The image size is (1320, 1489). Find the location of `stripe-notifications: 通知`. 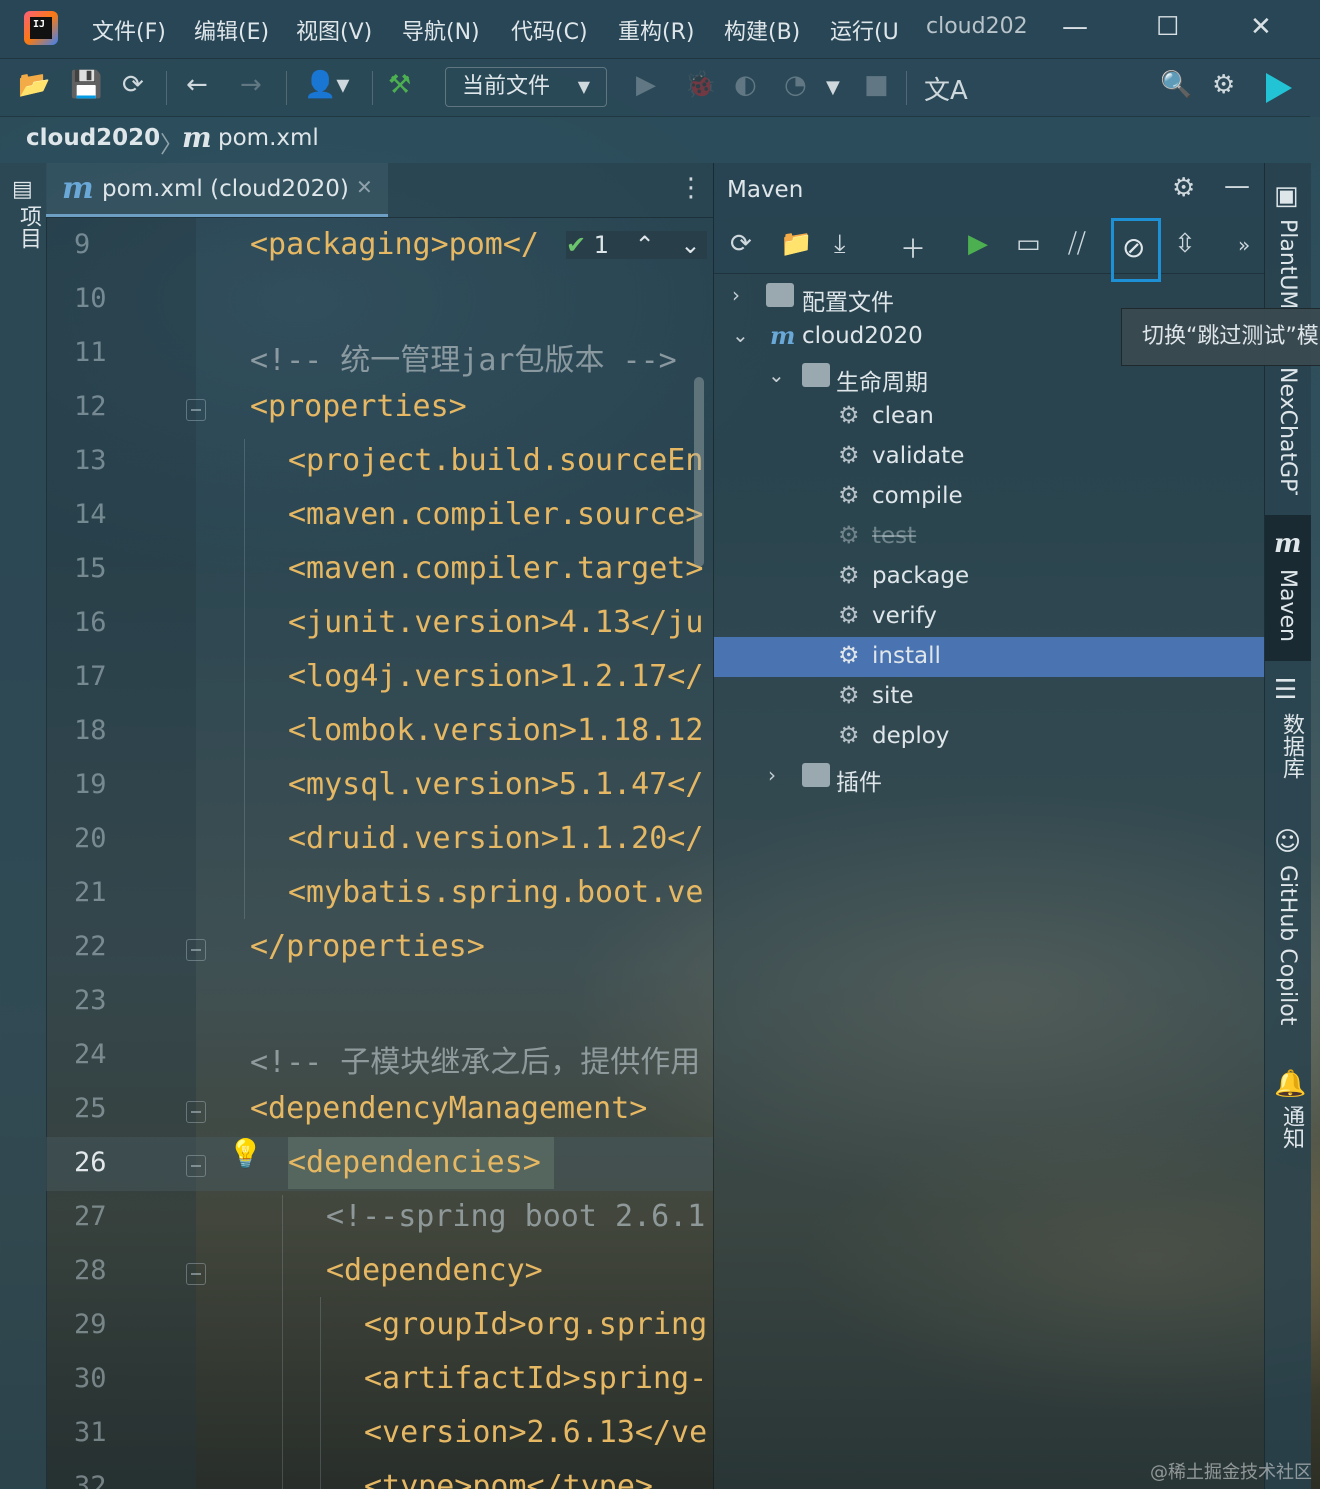

stripe-notifications: 通知 is located at coordinates (1291, 1127).